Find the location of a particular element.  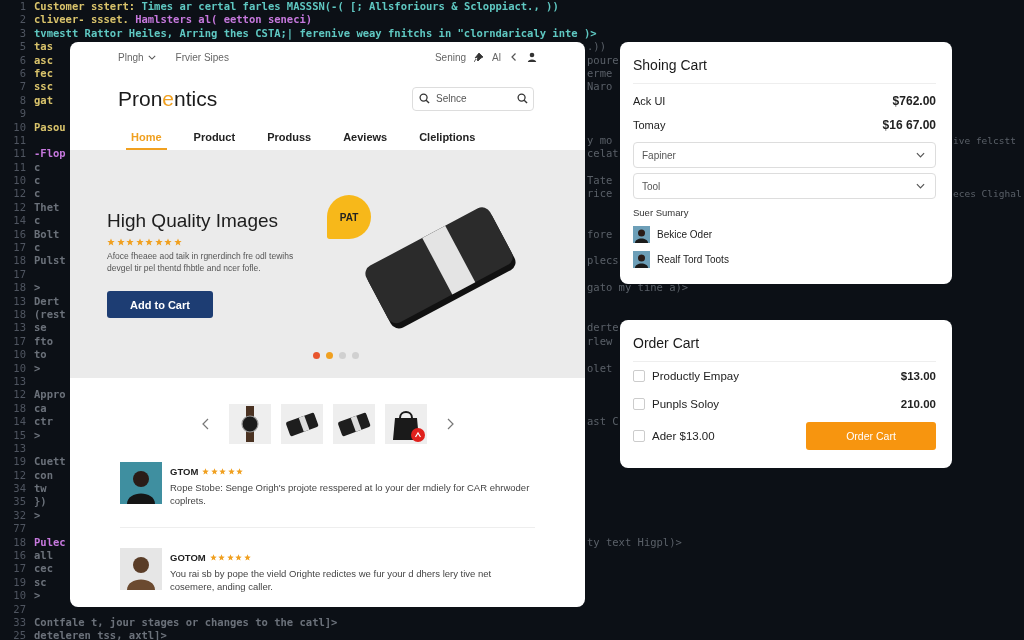

chevron-right-icon is located at coordinates (450, 424).